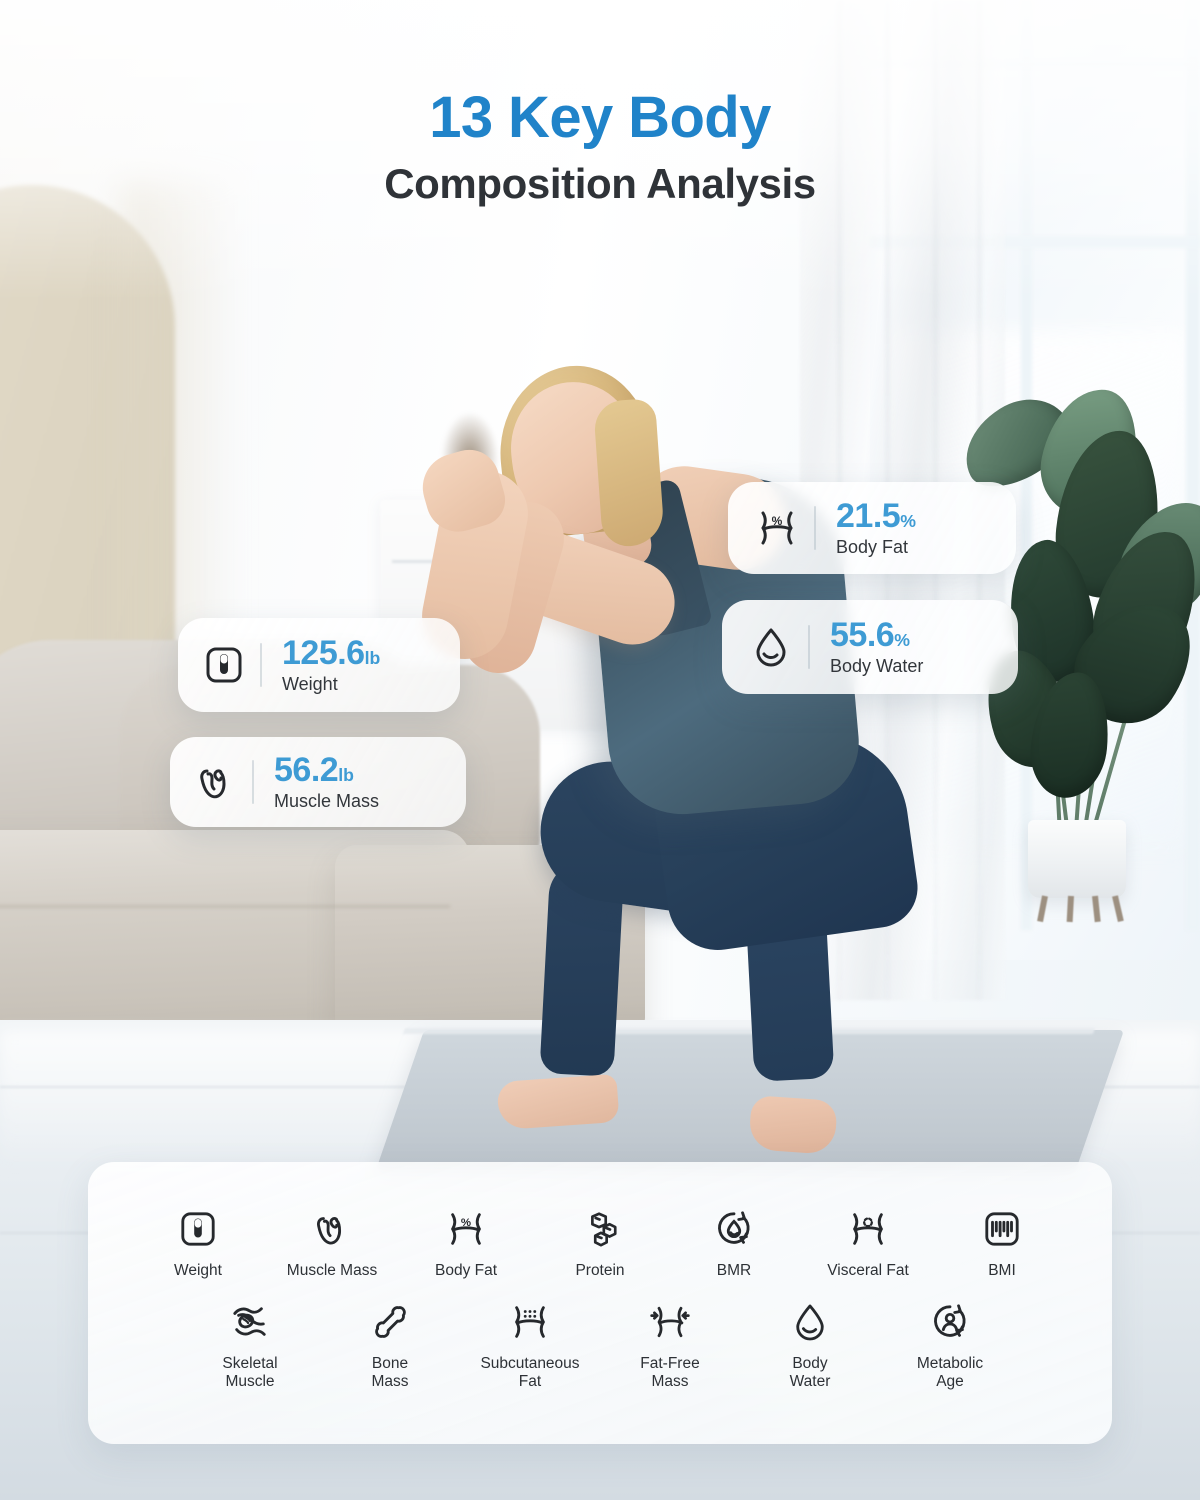 The height and width of the screenshot is (1500, 1200). What do you see at coordinates (250, 1372) in the screenshot?
I see `feature-label: Skeletal Muscle` at bounding box center [250, 1372].